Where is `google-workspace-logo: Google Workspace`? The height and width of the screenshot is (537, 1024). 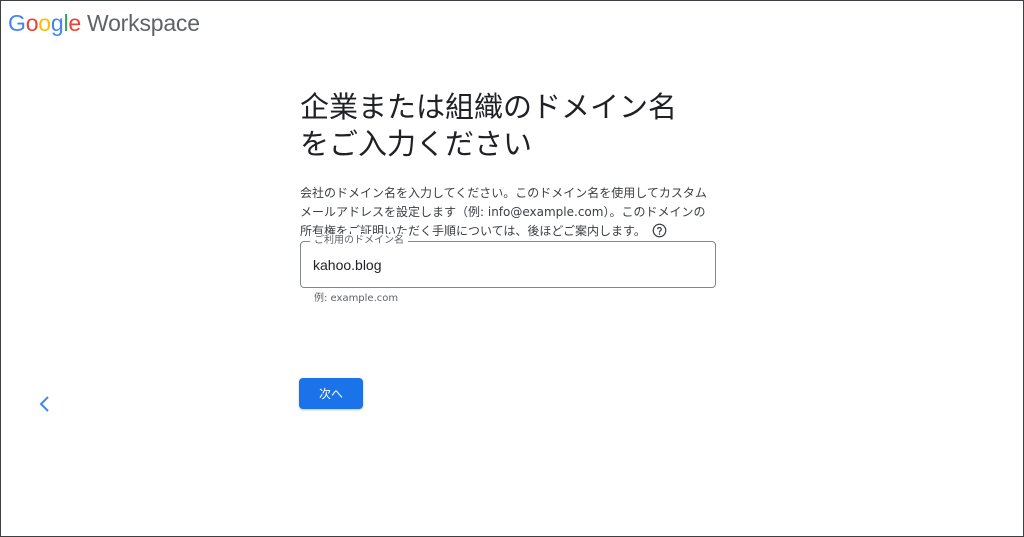
google-workspace-logo: Google Workspace is located at coordinates (104, 23).